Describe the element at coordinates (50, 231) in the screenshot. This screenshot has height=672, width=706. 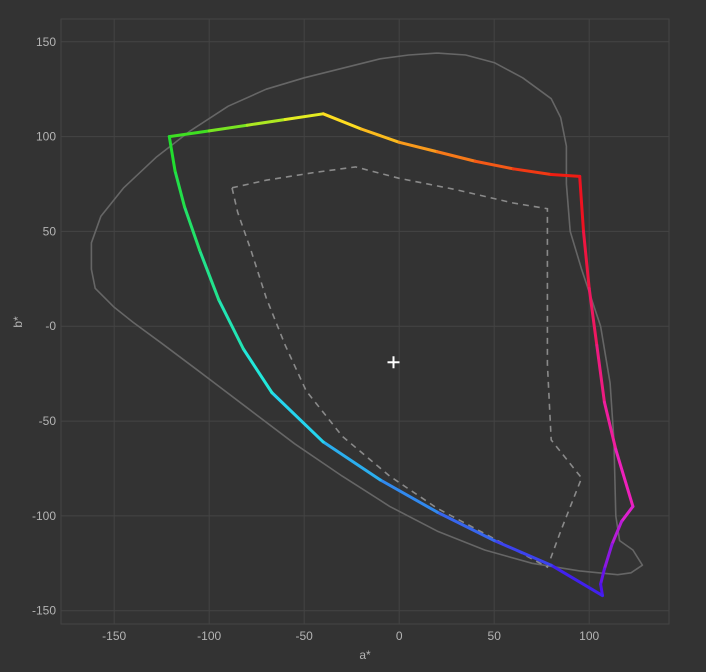
I see `y-tick-label: 50` at that location.